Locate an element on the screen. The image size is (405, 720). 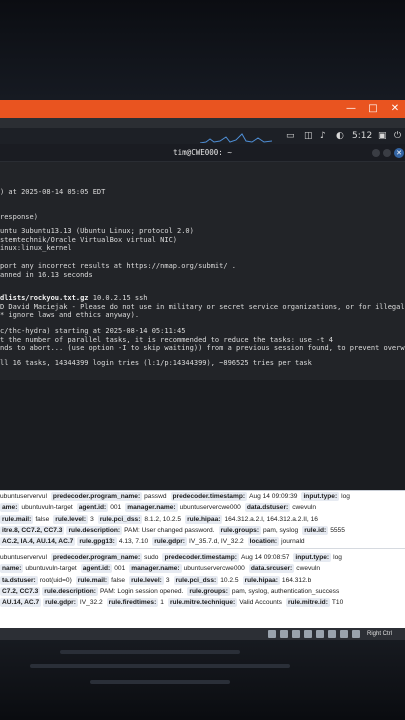
notifications-icon: ♪ is located at coordinates (323, 136).